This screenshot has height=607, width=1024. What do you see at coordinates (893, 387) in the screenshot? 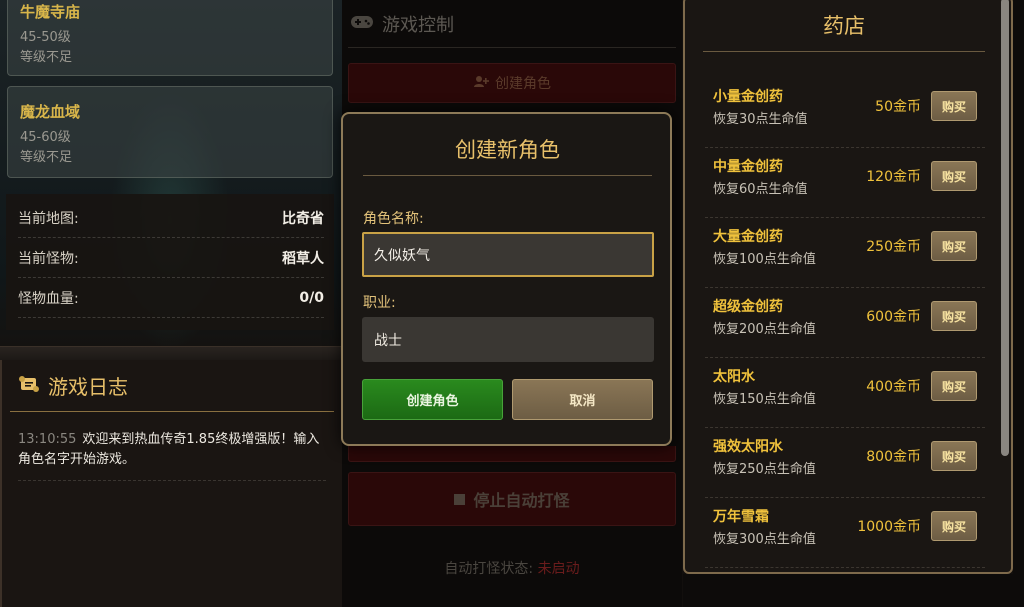
I see `item-price: 400金币` at bounding box center [893, 387].